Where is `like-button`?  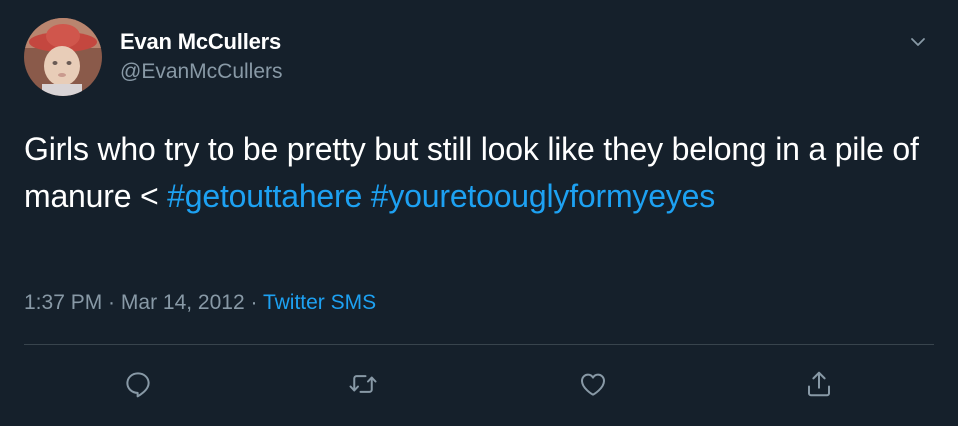 like-button is located at coordinates (593, 384).